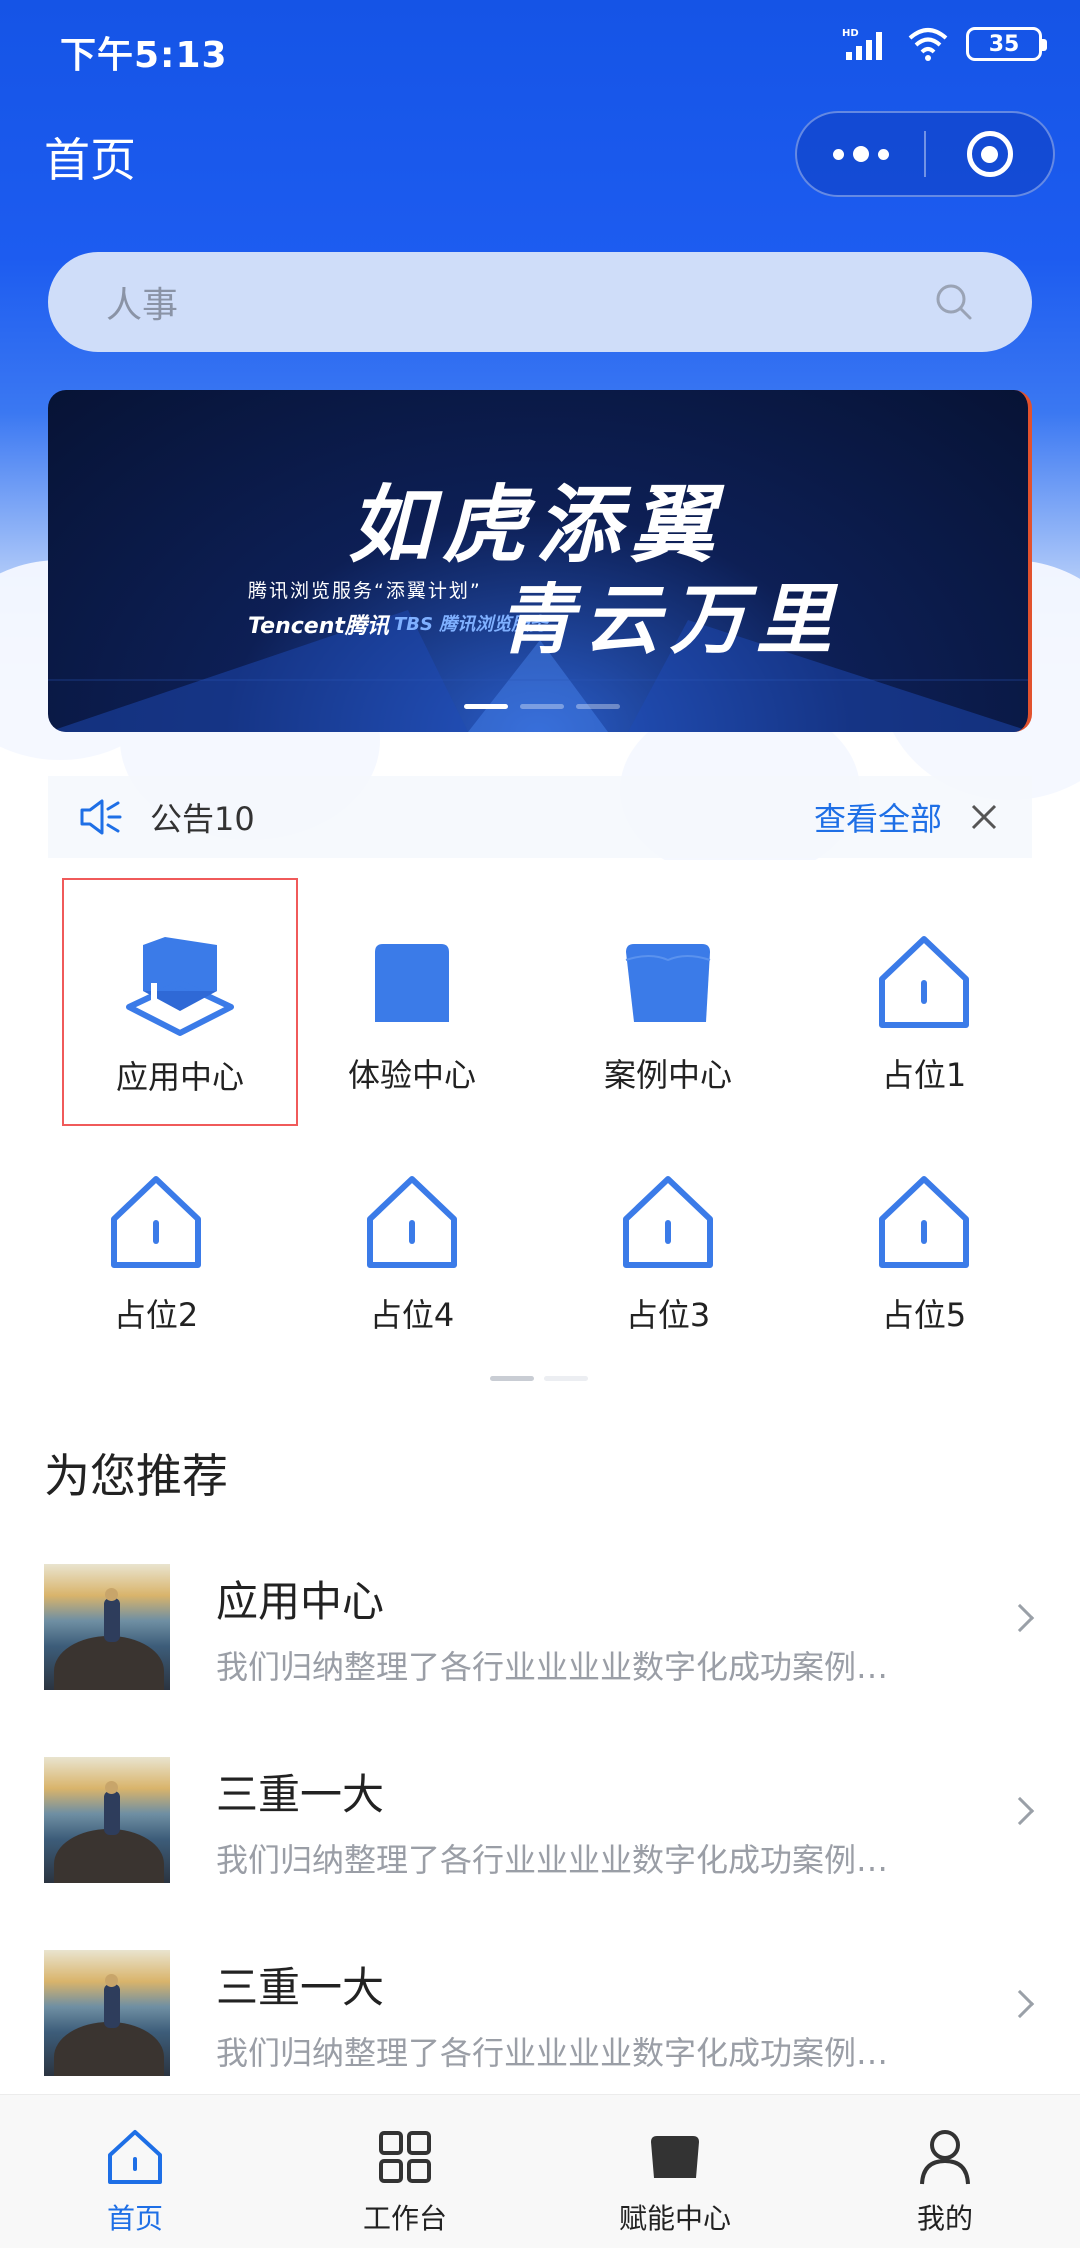  I want to click on more-button, so click(860, 154).